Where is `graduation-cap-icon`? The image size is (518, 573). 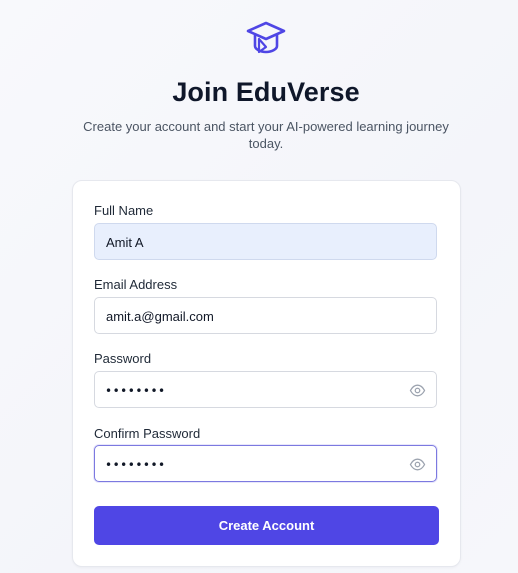
graduation-cap-icon is located at coordinates (266, 38).